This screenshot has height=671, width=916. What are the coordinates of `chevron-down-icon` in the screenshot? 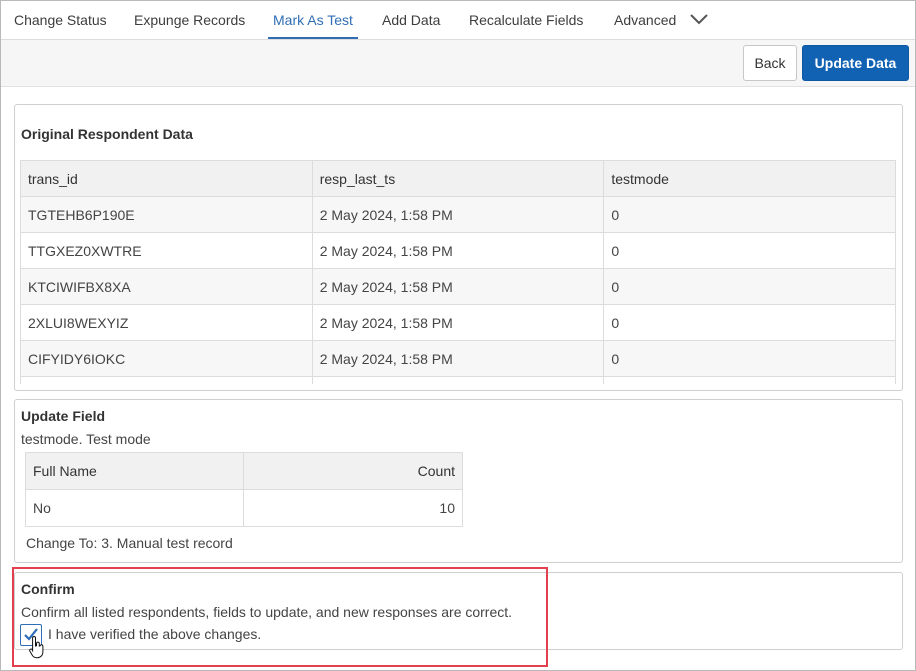 It's located at (699, 19).